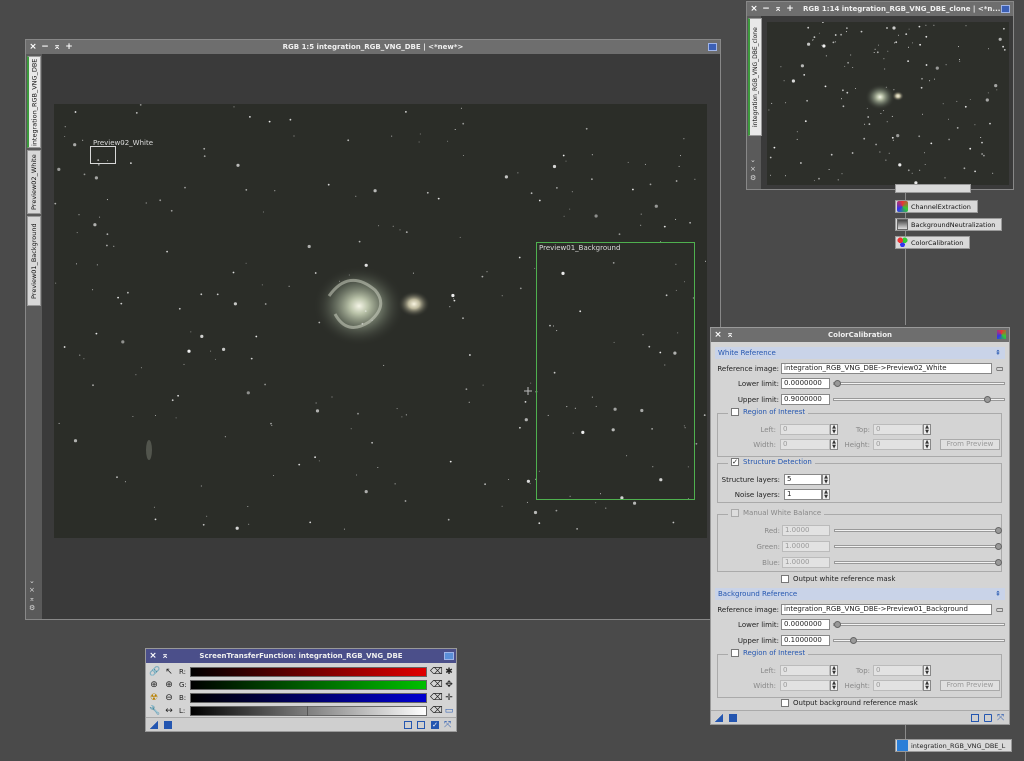  Describe the element at coordinates (806, 562) in the screenshot. I see `wb-blue-input: 1.0000` at that location.